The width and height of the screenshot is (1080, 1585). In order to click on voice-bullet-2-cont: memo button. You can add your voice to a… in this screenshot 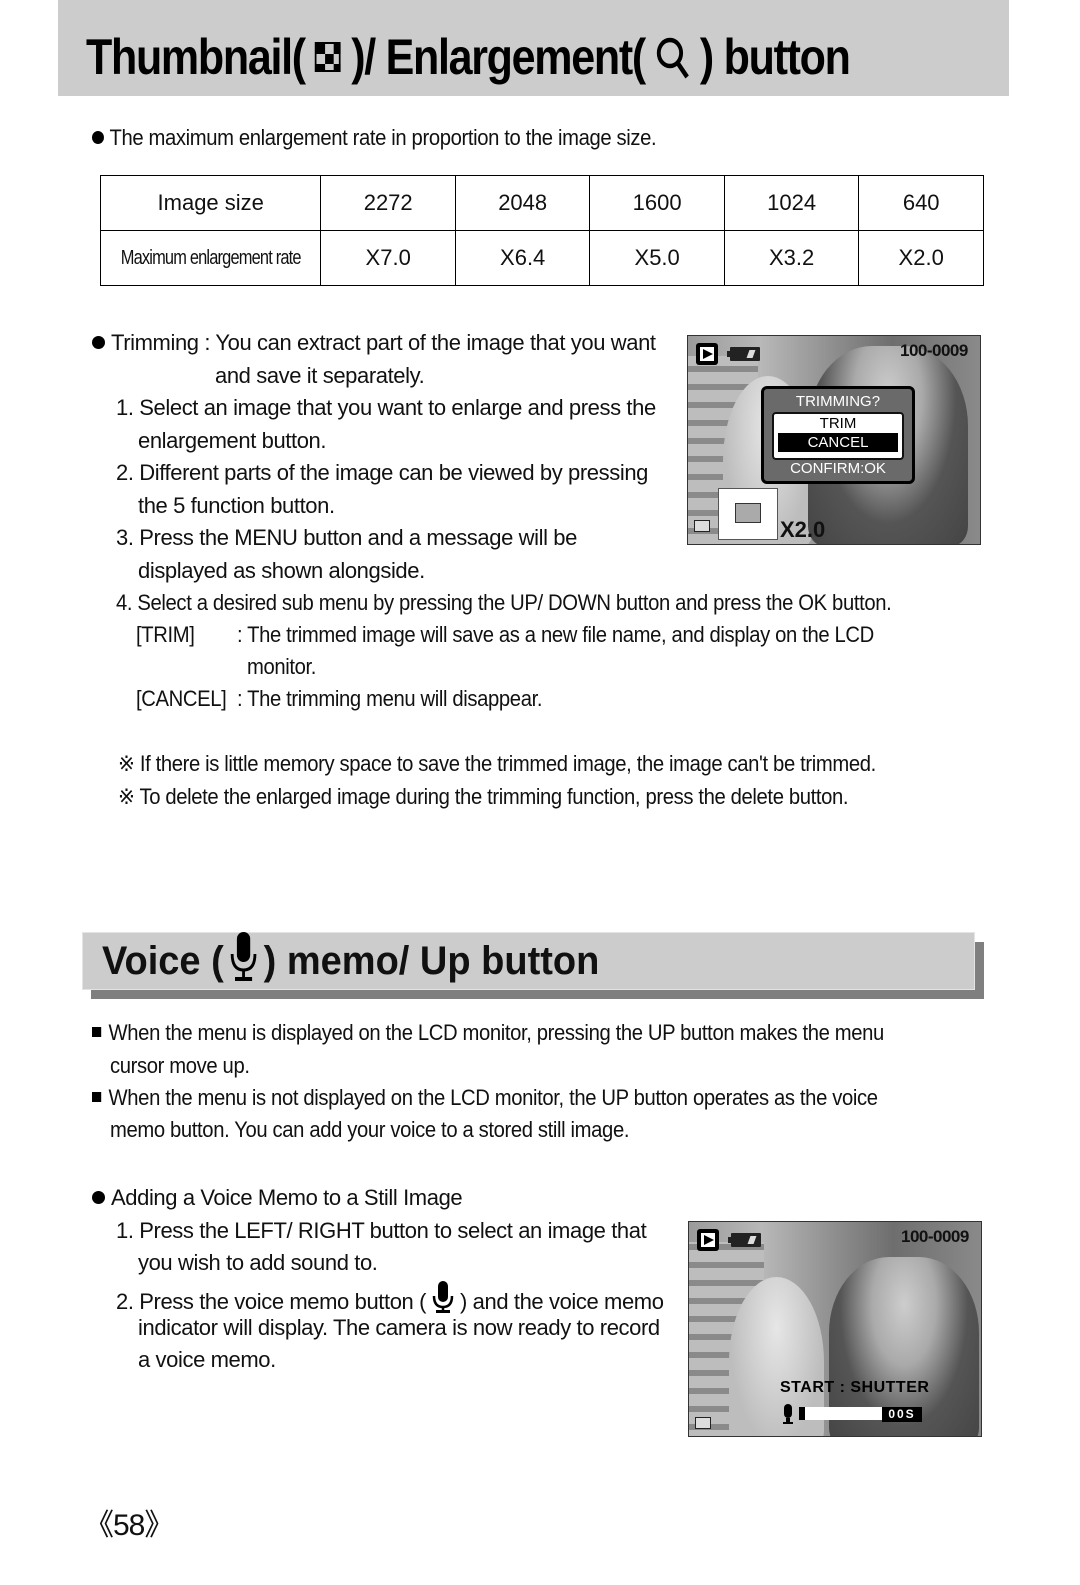, I will do `click(370, 1129)`.